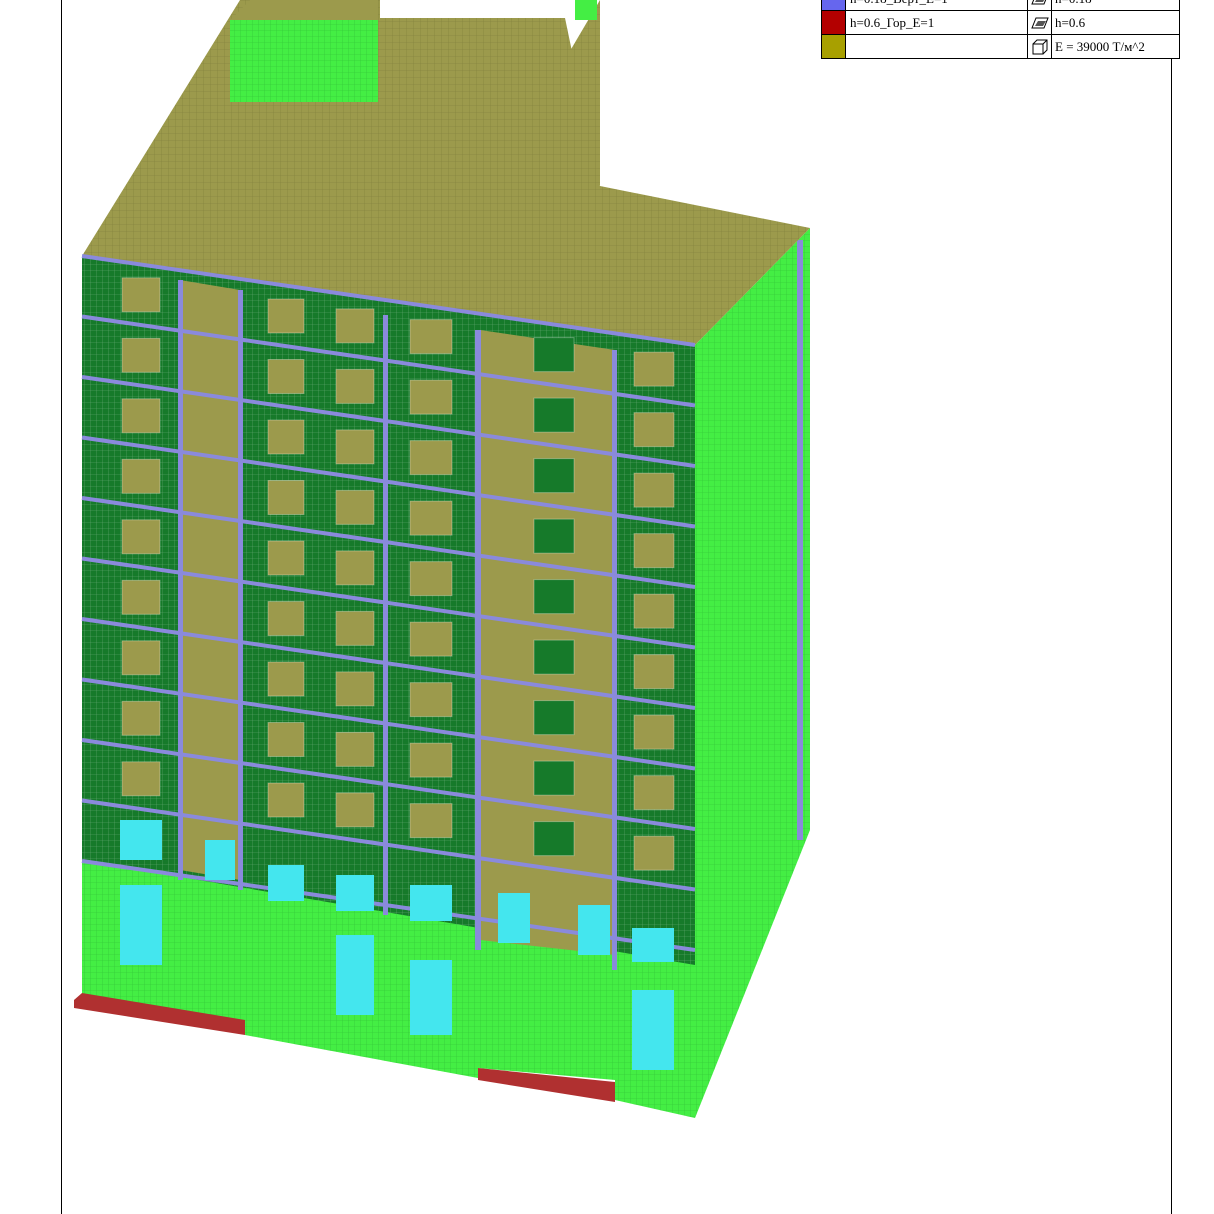 The width and height of the screenshot is (1214, 1214). What do you see at coordinates (1115, 46) in the screenshot?
I see `legend-value: E = 39000 Т/м^2` at bounding box center [1115, 46].